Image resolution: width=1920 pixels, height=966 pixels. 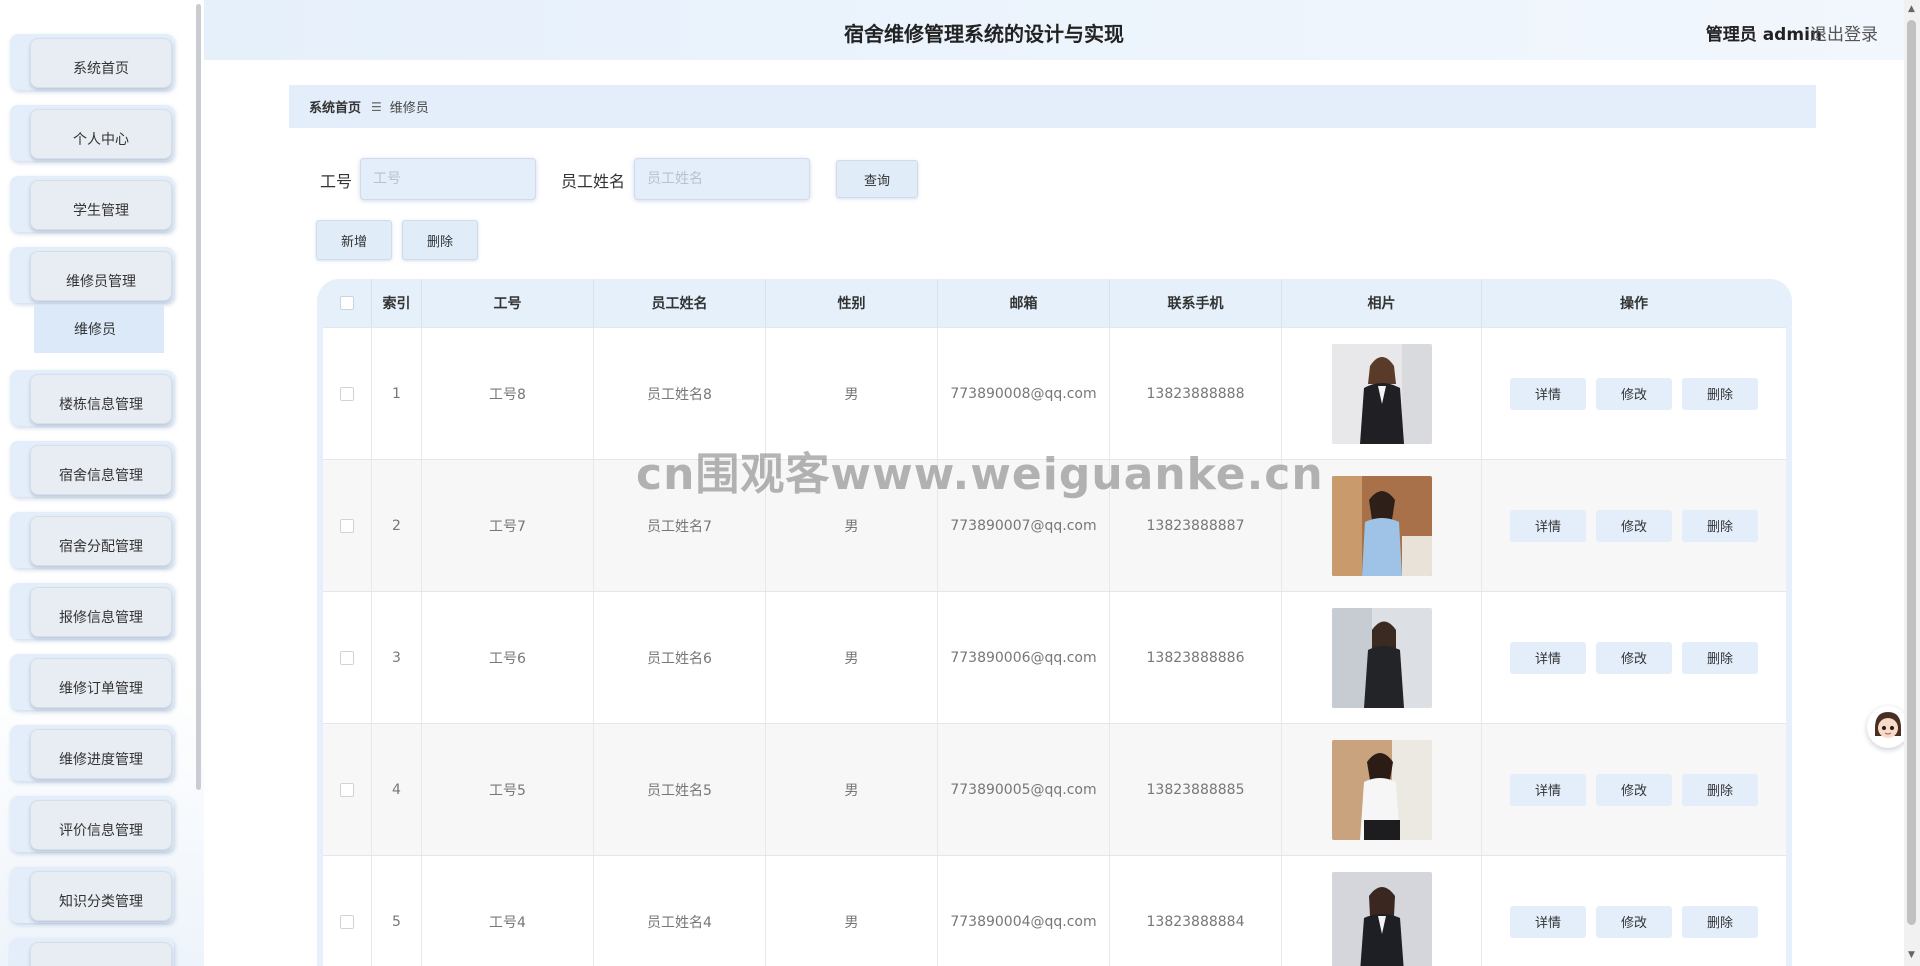 What do you see at coordinates (680, 657) in the screenshot?
I see `cell-name: 员工姓名6` at bounding box center [680, 657].